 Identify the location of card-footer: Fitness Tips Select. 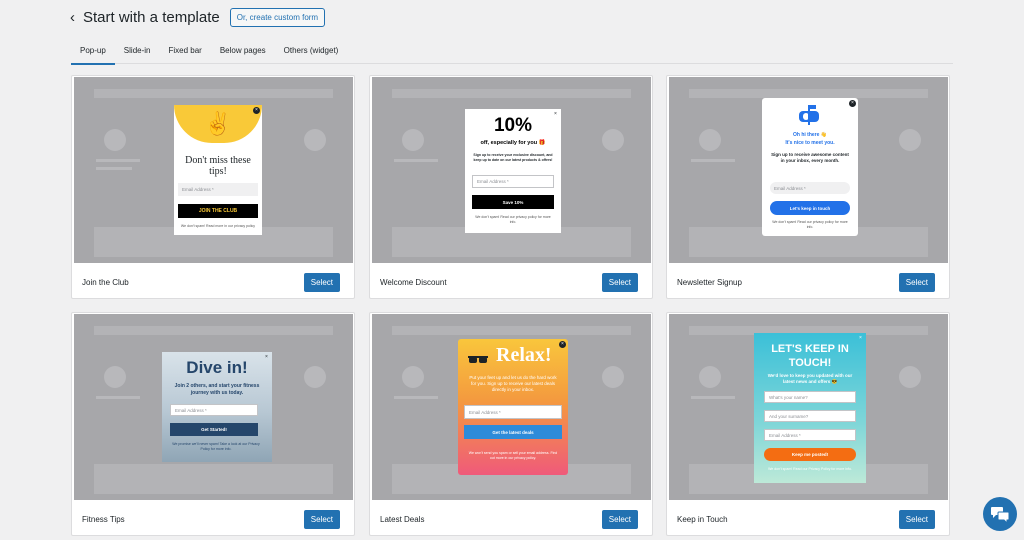
(213, 519).